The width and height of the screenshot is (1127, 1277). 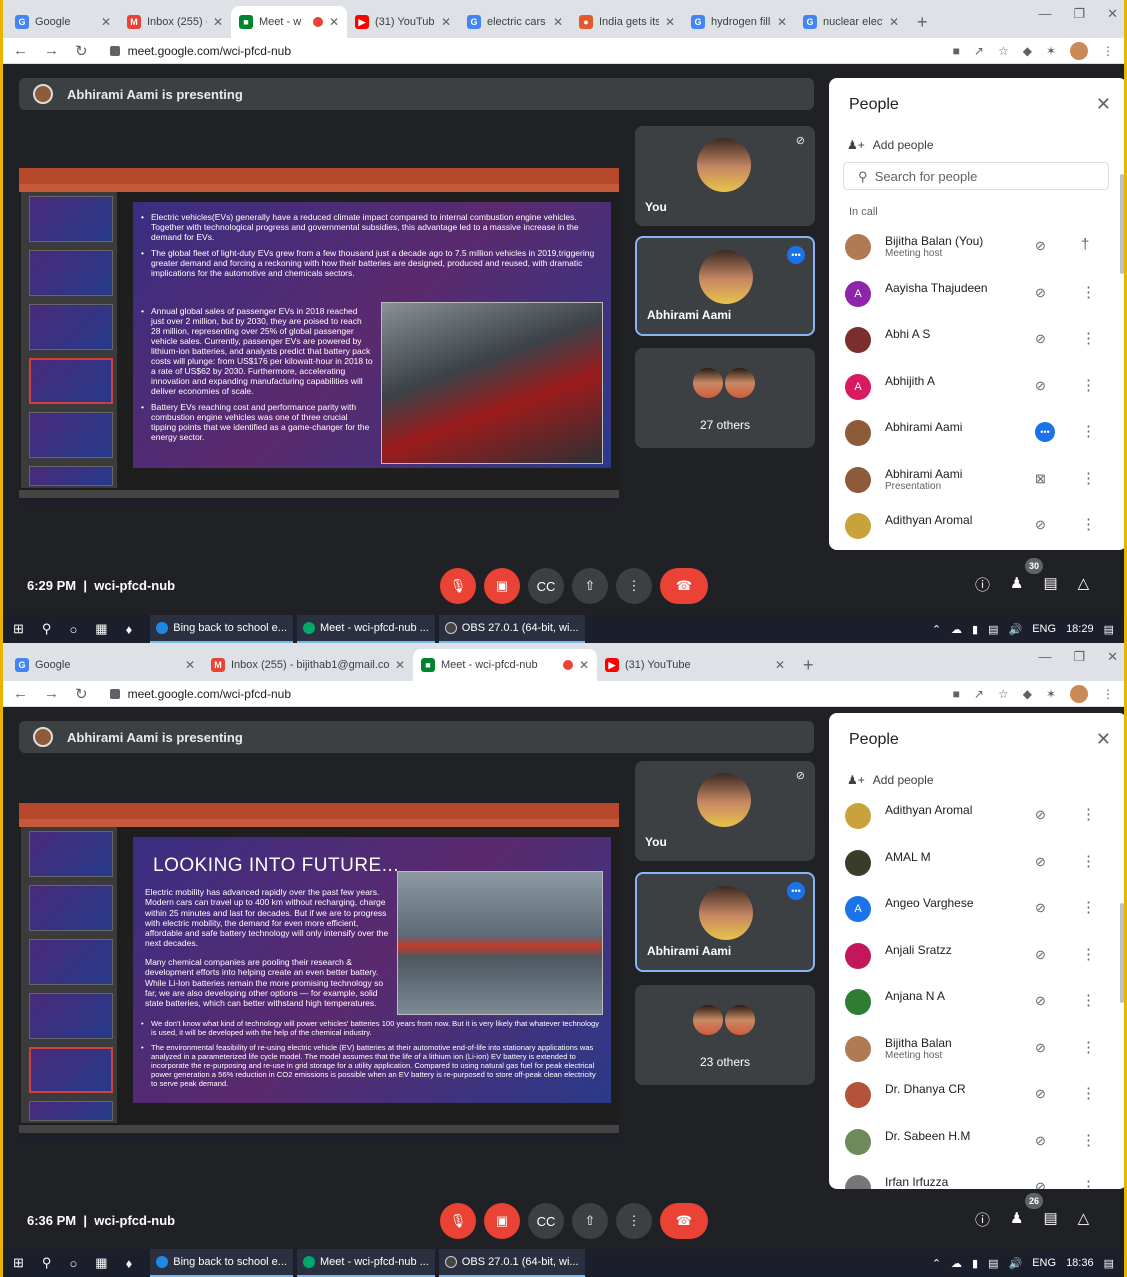 I want to click on search-icon: ⚲, so click(x=47, y=1263).